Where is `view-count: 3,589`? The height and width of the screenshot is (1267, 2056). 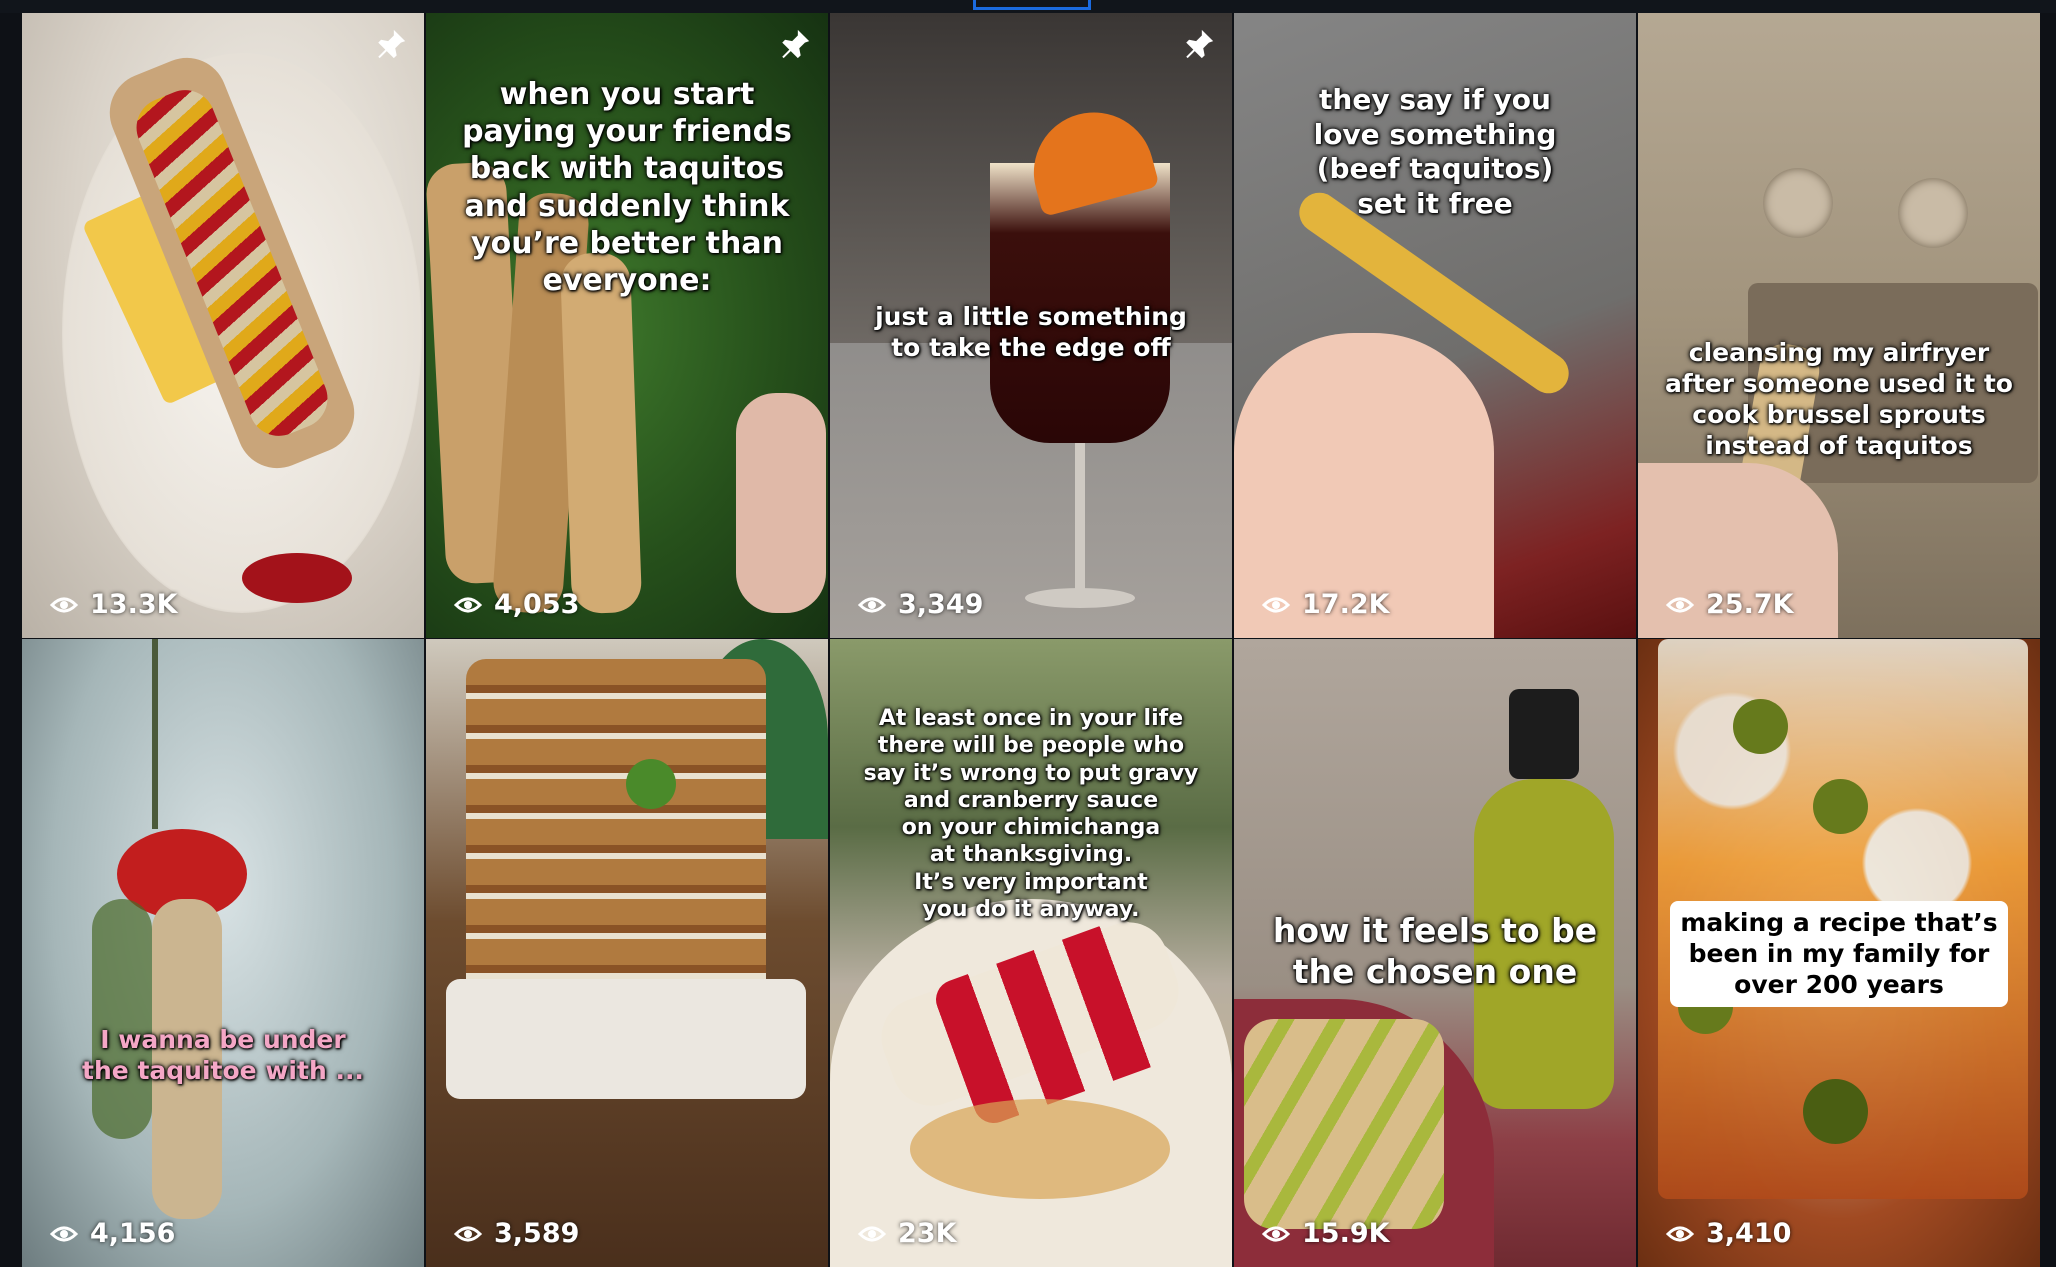 view-count: 3,589 is located at coordinates (516, 1233).